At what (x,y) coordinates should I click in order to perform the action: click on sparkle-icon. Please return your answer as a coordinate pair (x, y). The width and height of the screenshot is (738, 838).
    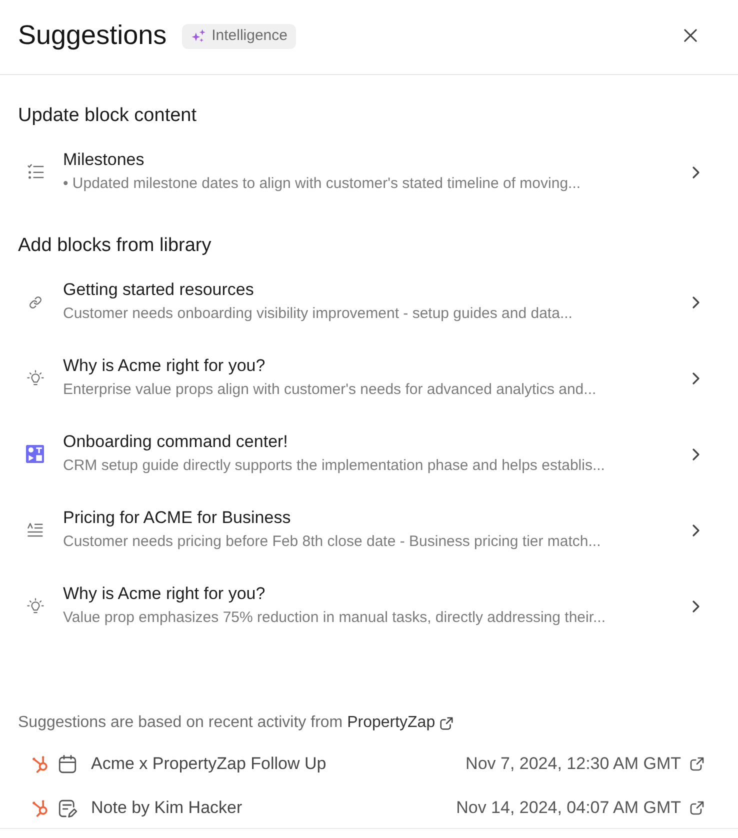
    Looking at the image, I should click on (198, 36).